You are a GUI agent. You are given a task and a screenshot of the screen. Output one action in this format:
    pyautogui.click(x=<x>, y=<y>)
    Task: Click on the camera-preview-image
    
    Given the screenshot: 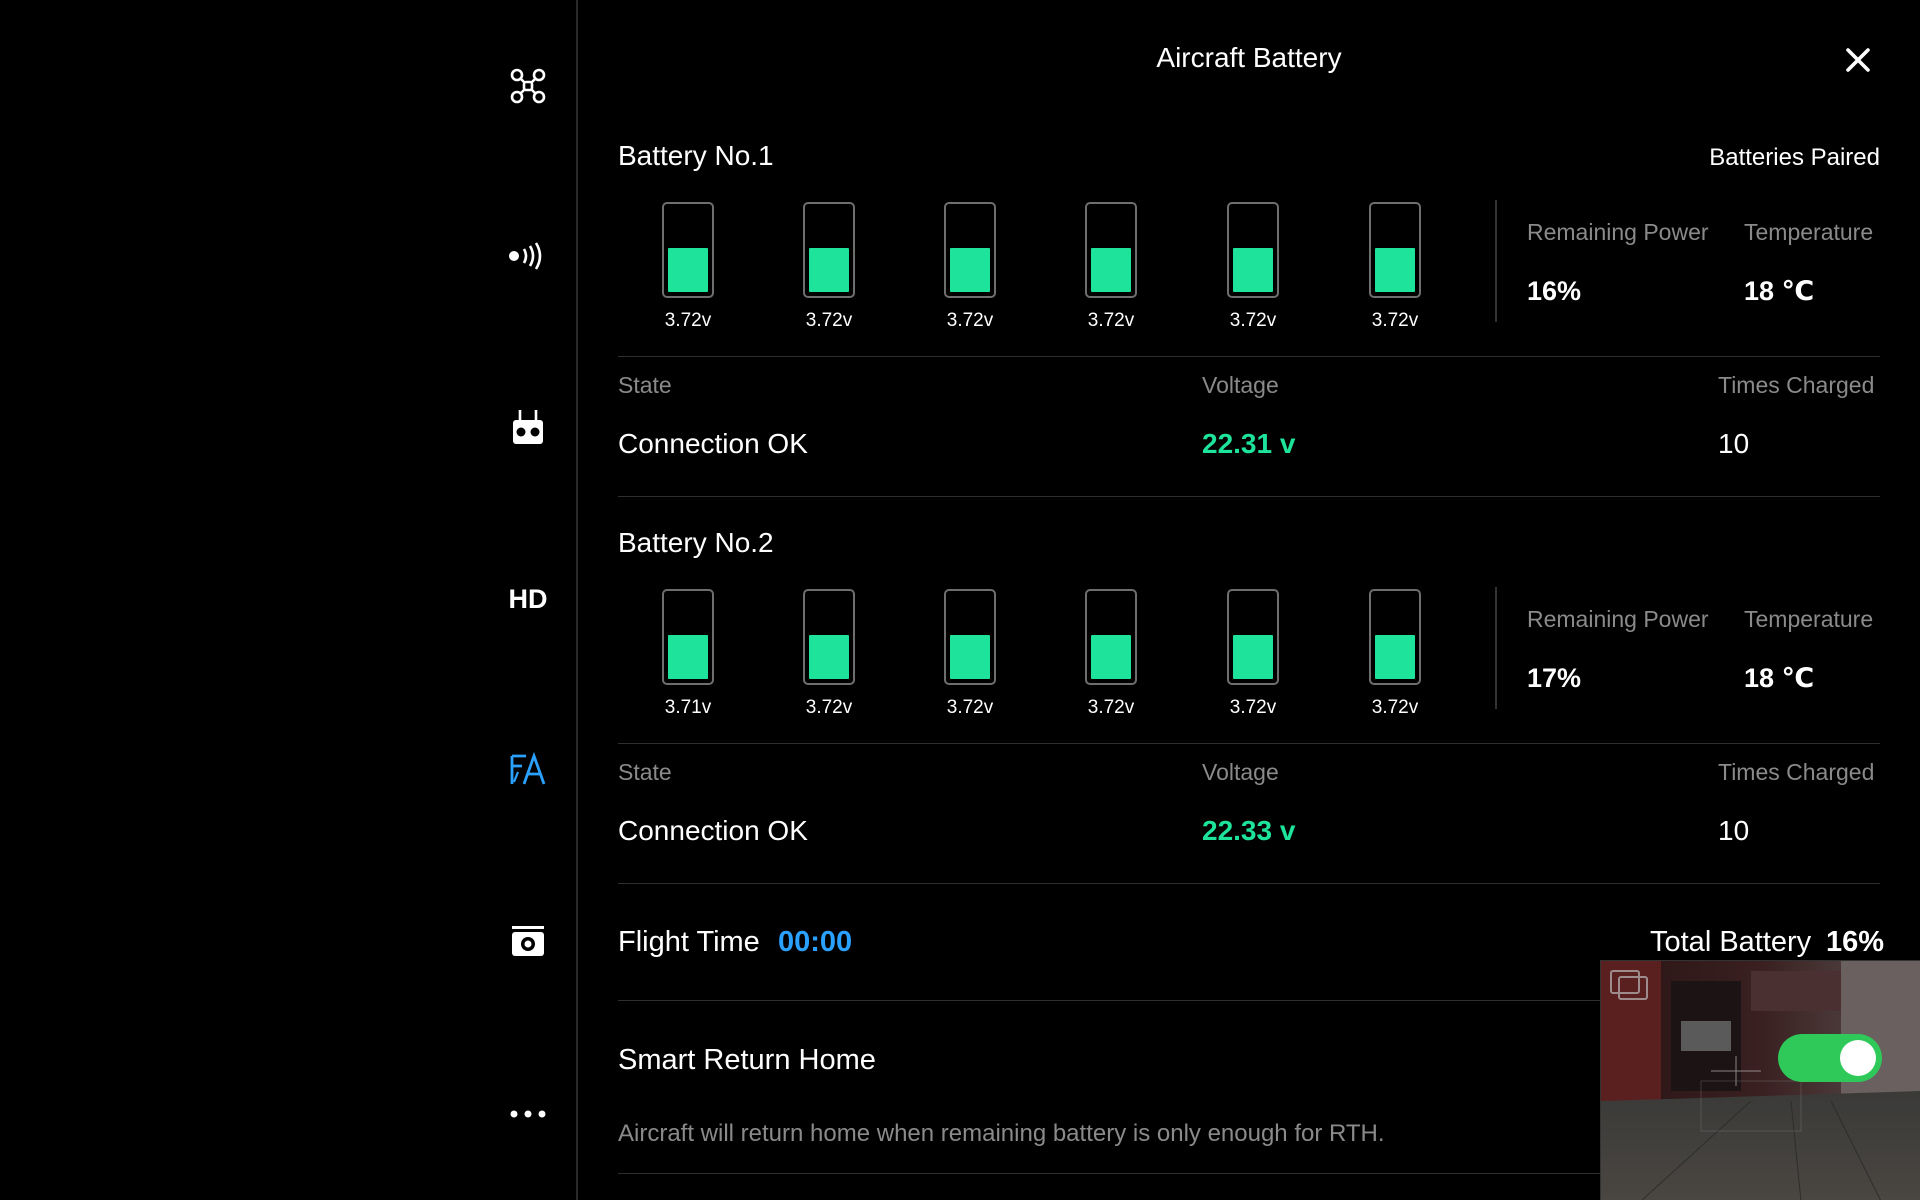 What is the action you would take?
    pyautogui.click(x=1760, y=1080)
    